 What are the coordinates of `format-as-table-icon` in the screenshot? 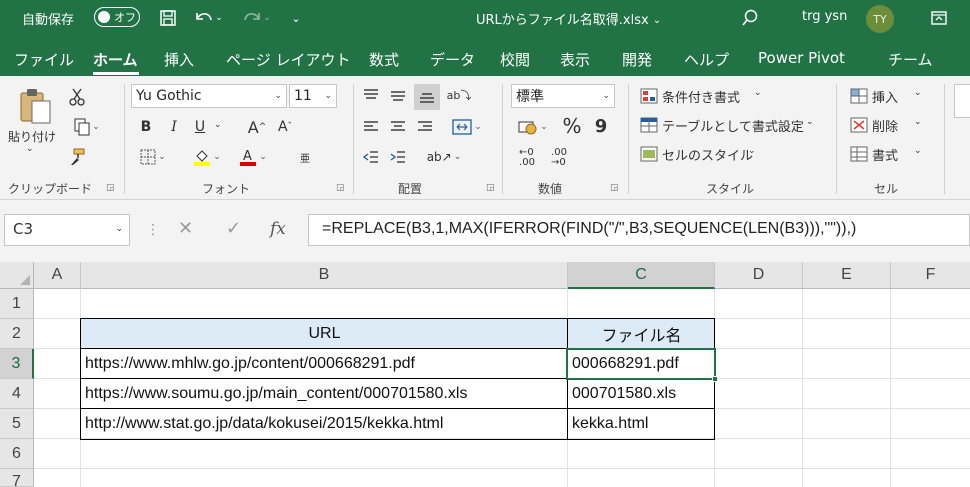 It's located at (649, 125).